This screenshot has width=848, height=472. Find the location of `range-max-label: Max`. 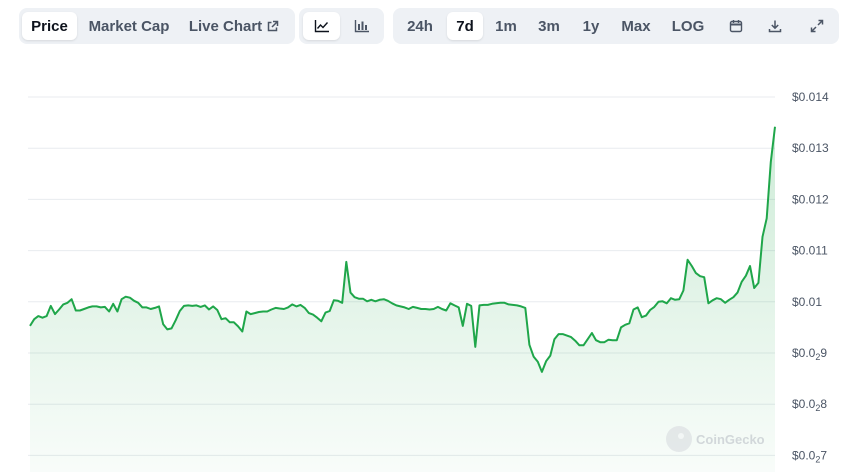

range-max-label: Max is located at coordinates (636, 26).